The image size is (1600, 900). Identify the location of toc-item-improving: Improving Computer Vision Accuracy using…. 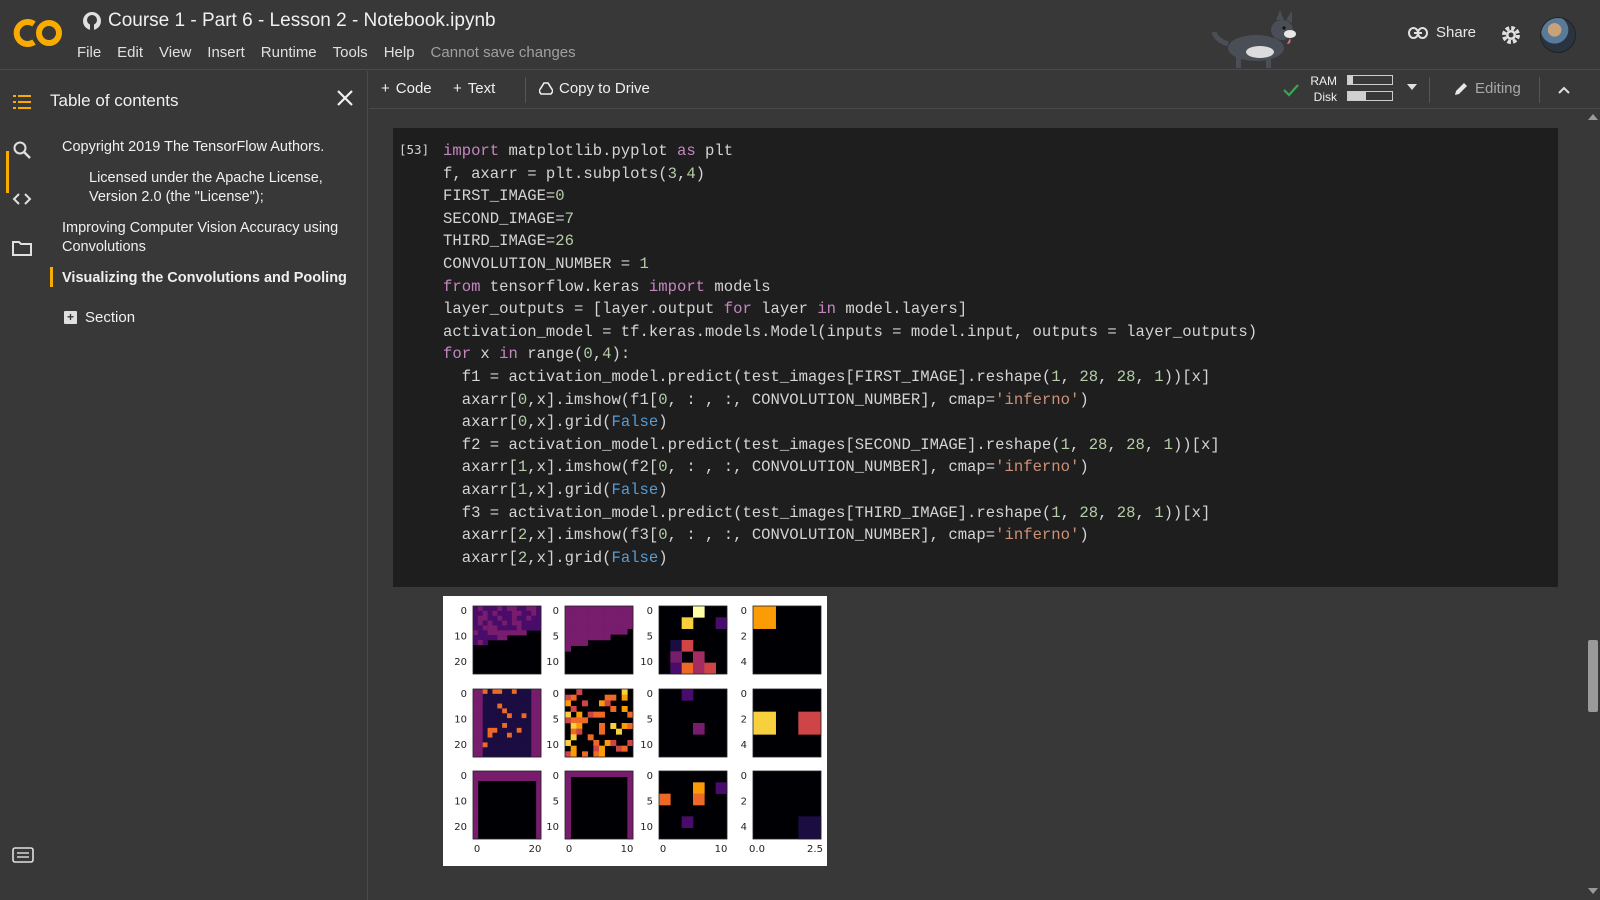
(212, 238).